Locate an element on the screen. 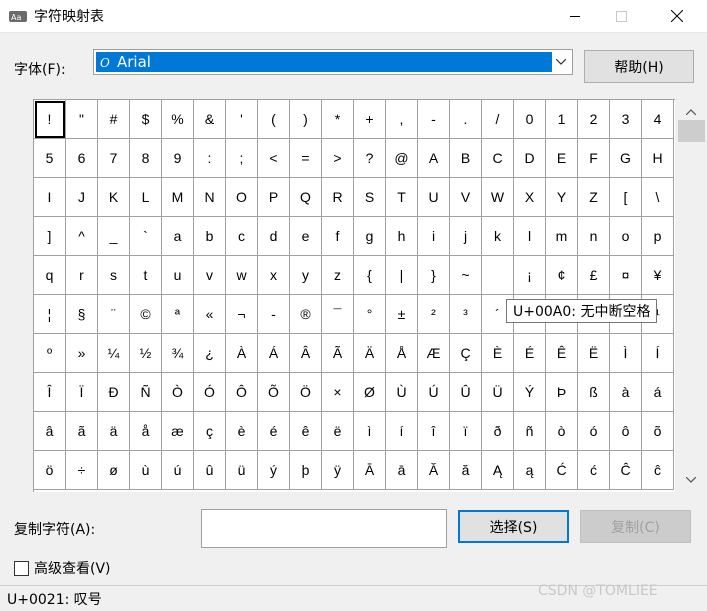  char-cell: ¢ is located at coordinates (562, 275).